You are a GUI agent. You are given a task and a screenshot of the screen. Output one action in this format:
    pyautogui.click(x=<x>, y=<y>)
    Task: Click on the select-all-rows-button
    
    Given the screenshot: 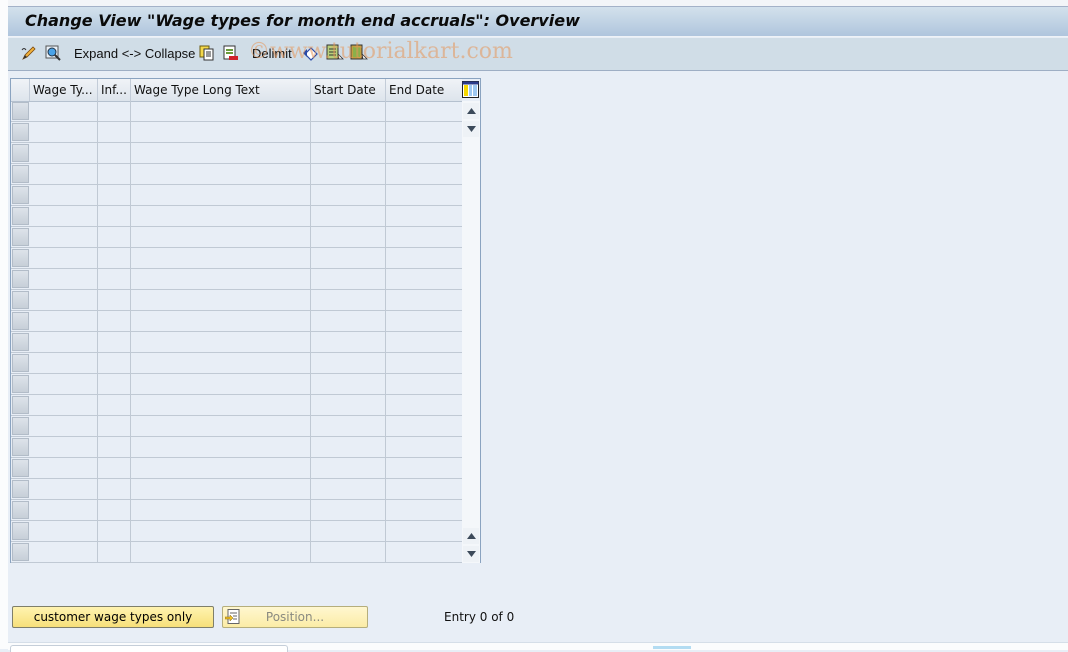 What is the action you would take?
    pyautogui.click(x=20, y=90)
    